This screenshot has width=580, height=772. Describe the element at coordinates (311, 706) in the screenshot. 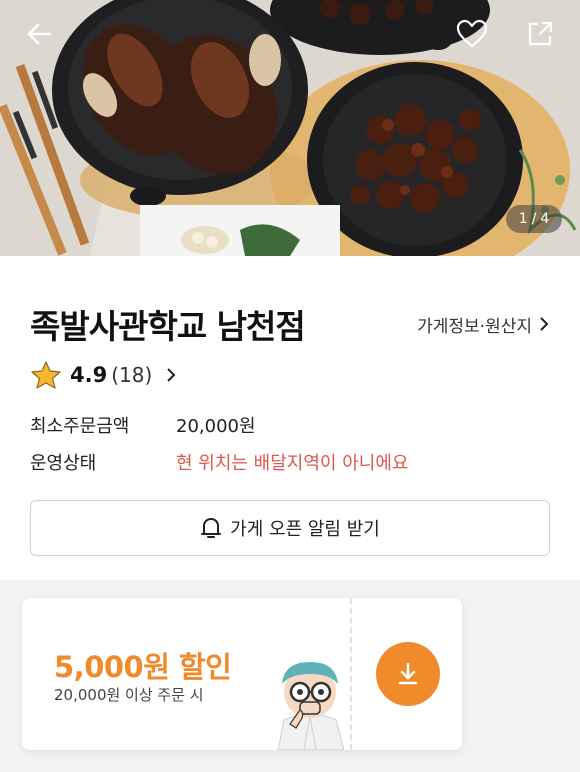

I see `mascot-illustration` at that location.